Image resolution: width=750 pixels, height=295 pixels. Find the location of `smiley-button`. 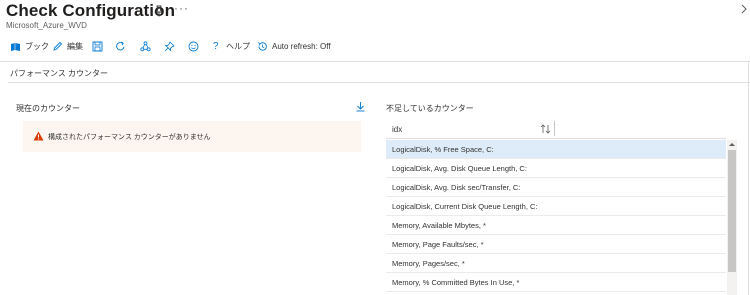

smiley-button is located at coordinates (193, 46).